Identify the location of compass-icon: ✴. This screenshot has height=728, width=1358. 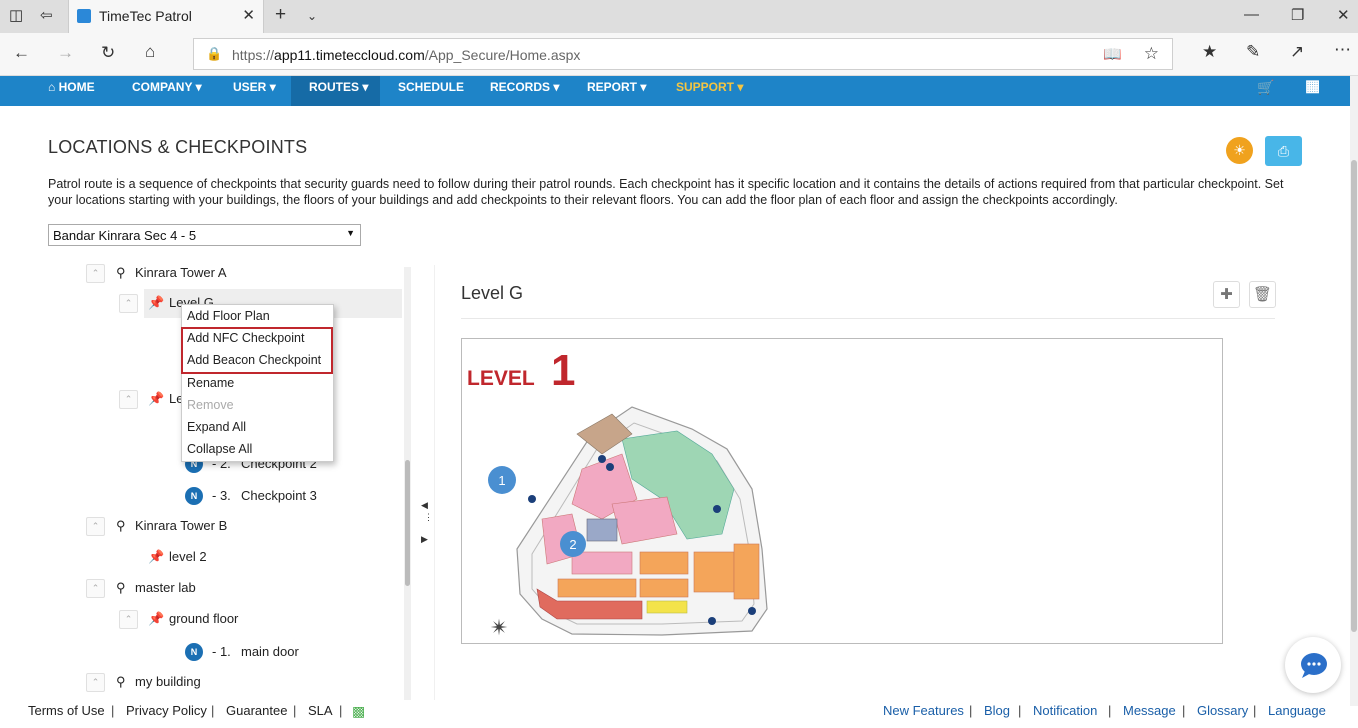
(499, 627).